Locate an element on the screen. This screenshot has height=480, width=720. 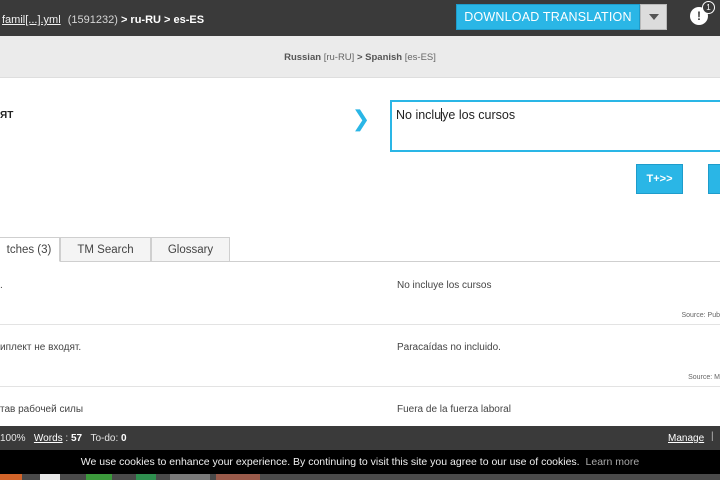
download-options-button is located at coordinates (653, 17).